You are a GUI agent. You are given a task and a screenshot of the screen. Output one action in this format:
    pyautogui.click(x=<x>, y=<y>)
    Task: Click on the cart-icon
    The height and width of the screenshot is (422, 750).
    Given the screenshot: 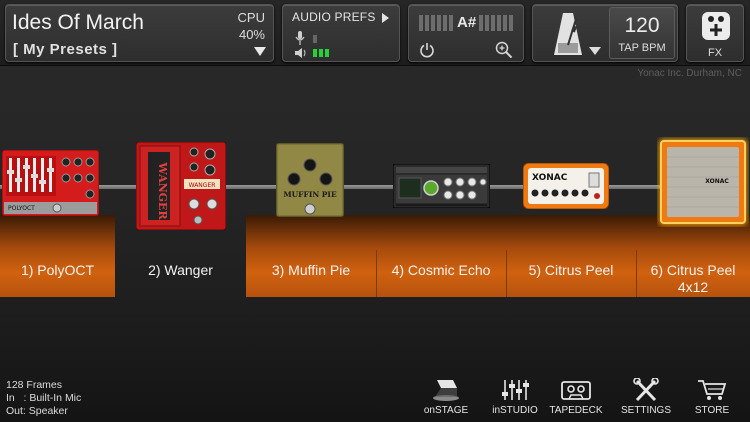 What is the action you would take?
    pyautogui.click(x=712, y=390)
    